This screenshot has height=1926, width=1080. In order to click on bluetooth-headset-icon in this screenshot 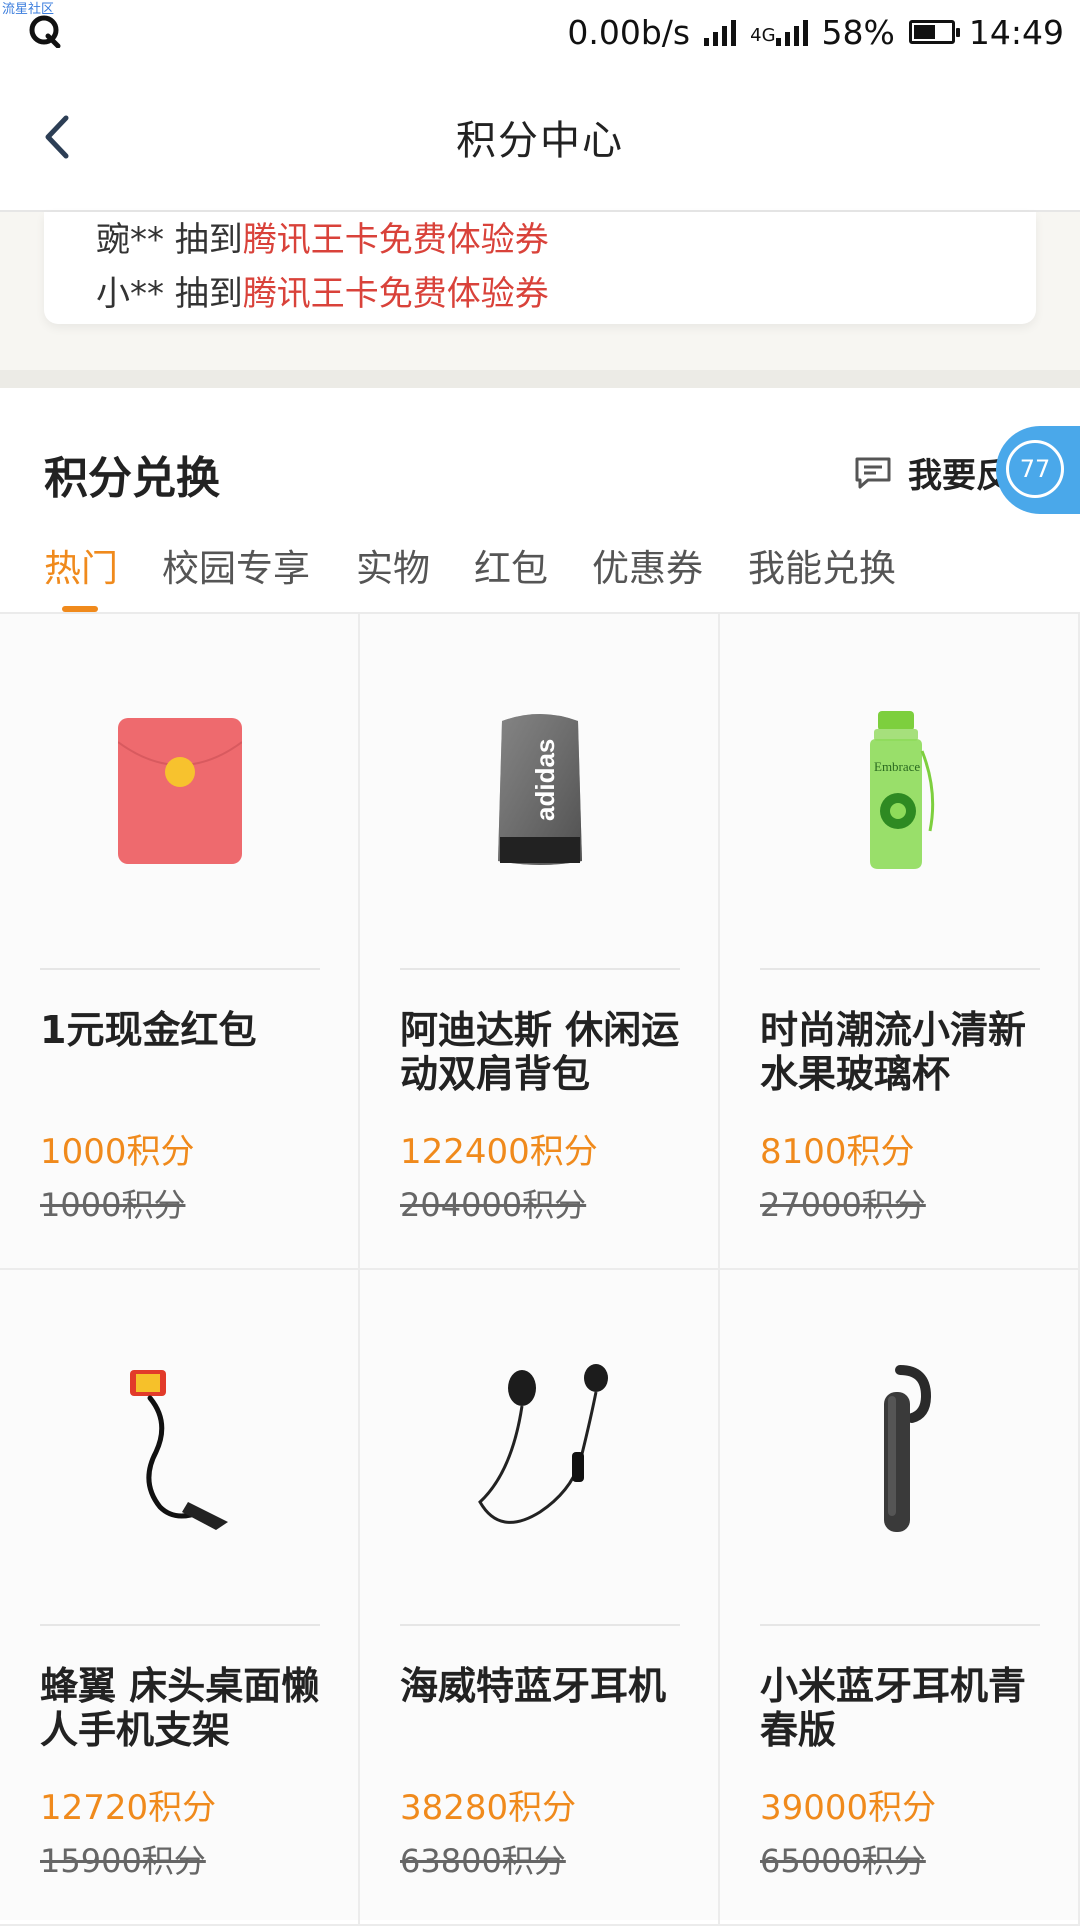, I will do `click(908, 1448)`.